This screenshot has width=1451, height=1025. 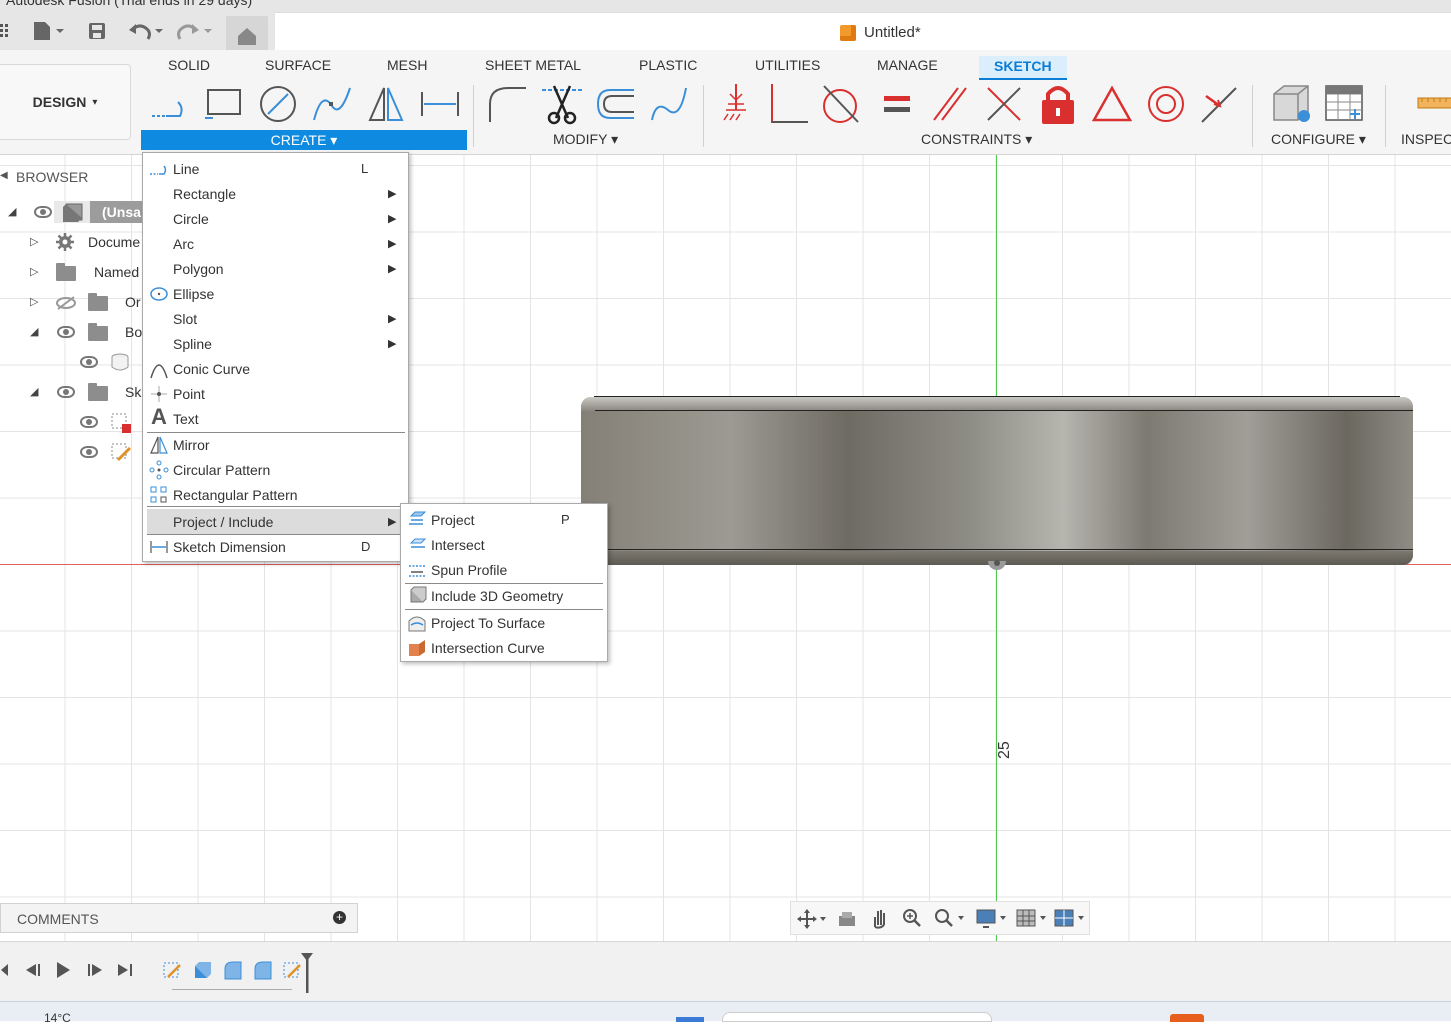 What do you see at coordinates (247, 33) in the screenshot?
I see `home-button` at bounding box center [247, 33].